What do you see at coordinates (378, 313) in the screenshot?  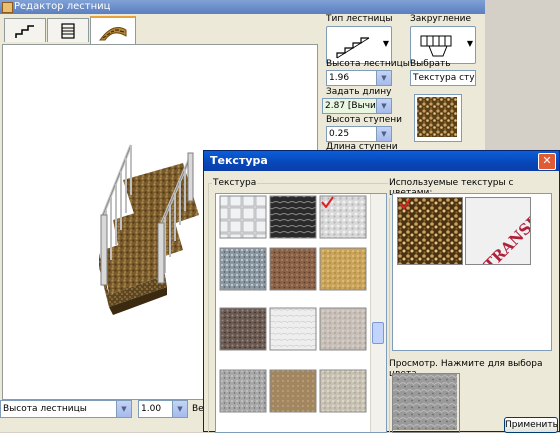 I see `texture-list-scrollbar` at bounding box center [378, 313].